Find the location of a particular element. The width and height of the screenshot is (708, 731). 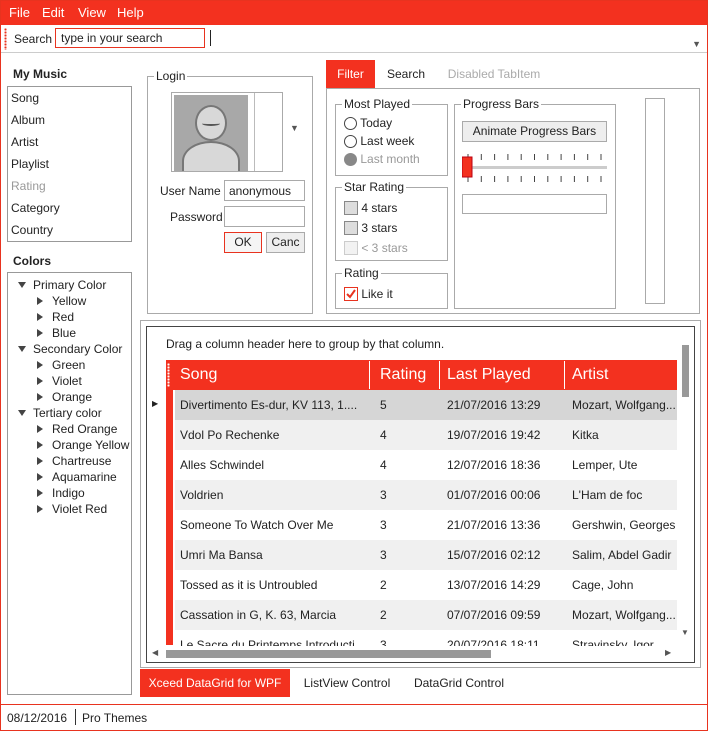

table-cell: L'Ham de foc is located at coordinates (607, 495).